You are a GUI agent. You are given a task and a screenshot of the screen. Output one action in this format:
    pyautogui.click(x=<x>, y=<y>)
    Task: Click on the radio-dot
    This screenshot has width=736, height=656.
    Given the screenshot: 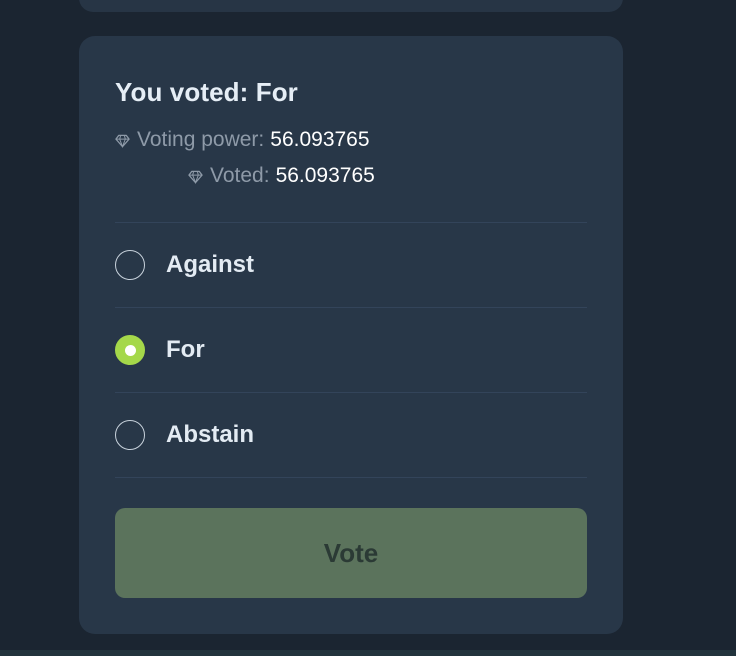 What is the action you would take?
    pyautogui.click(x=130, y=350)
    